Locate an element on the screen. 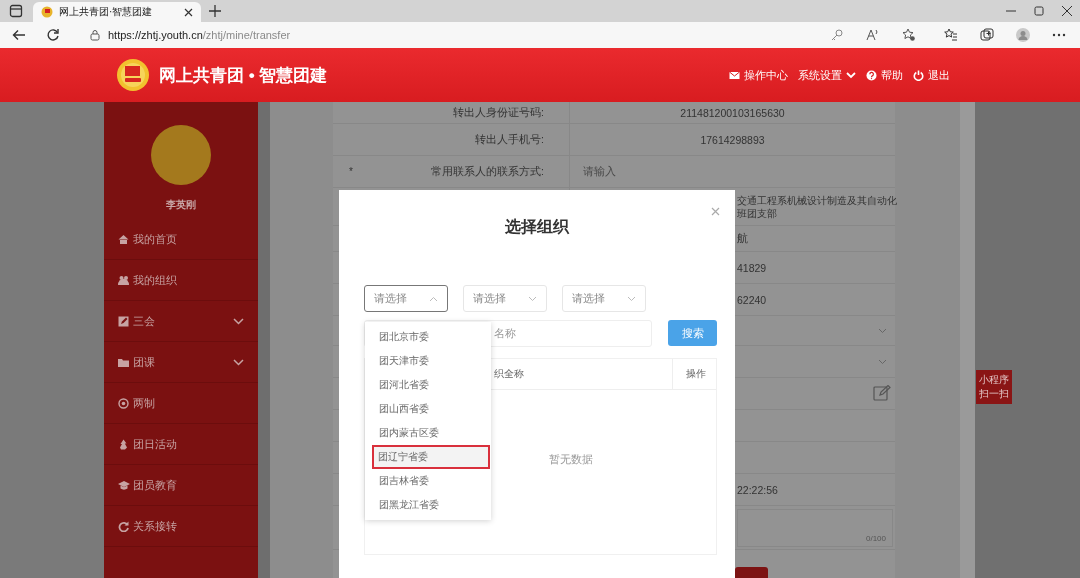  field-value: 22:22:56 is located at coordinates (757, 489).